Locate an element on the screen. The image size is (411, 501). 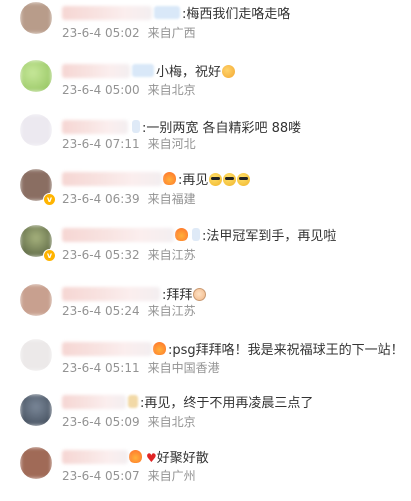
comment-date: 23-6-4 05:09 is located at coordinates (101, 422).